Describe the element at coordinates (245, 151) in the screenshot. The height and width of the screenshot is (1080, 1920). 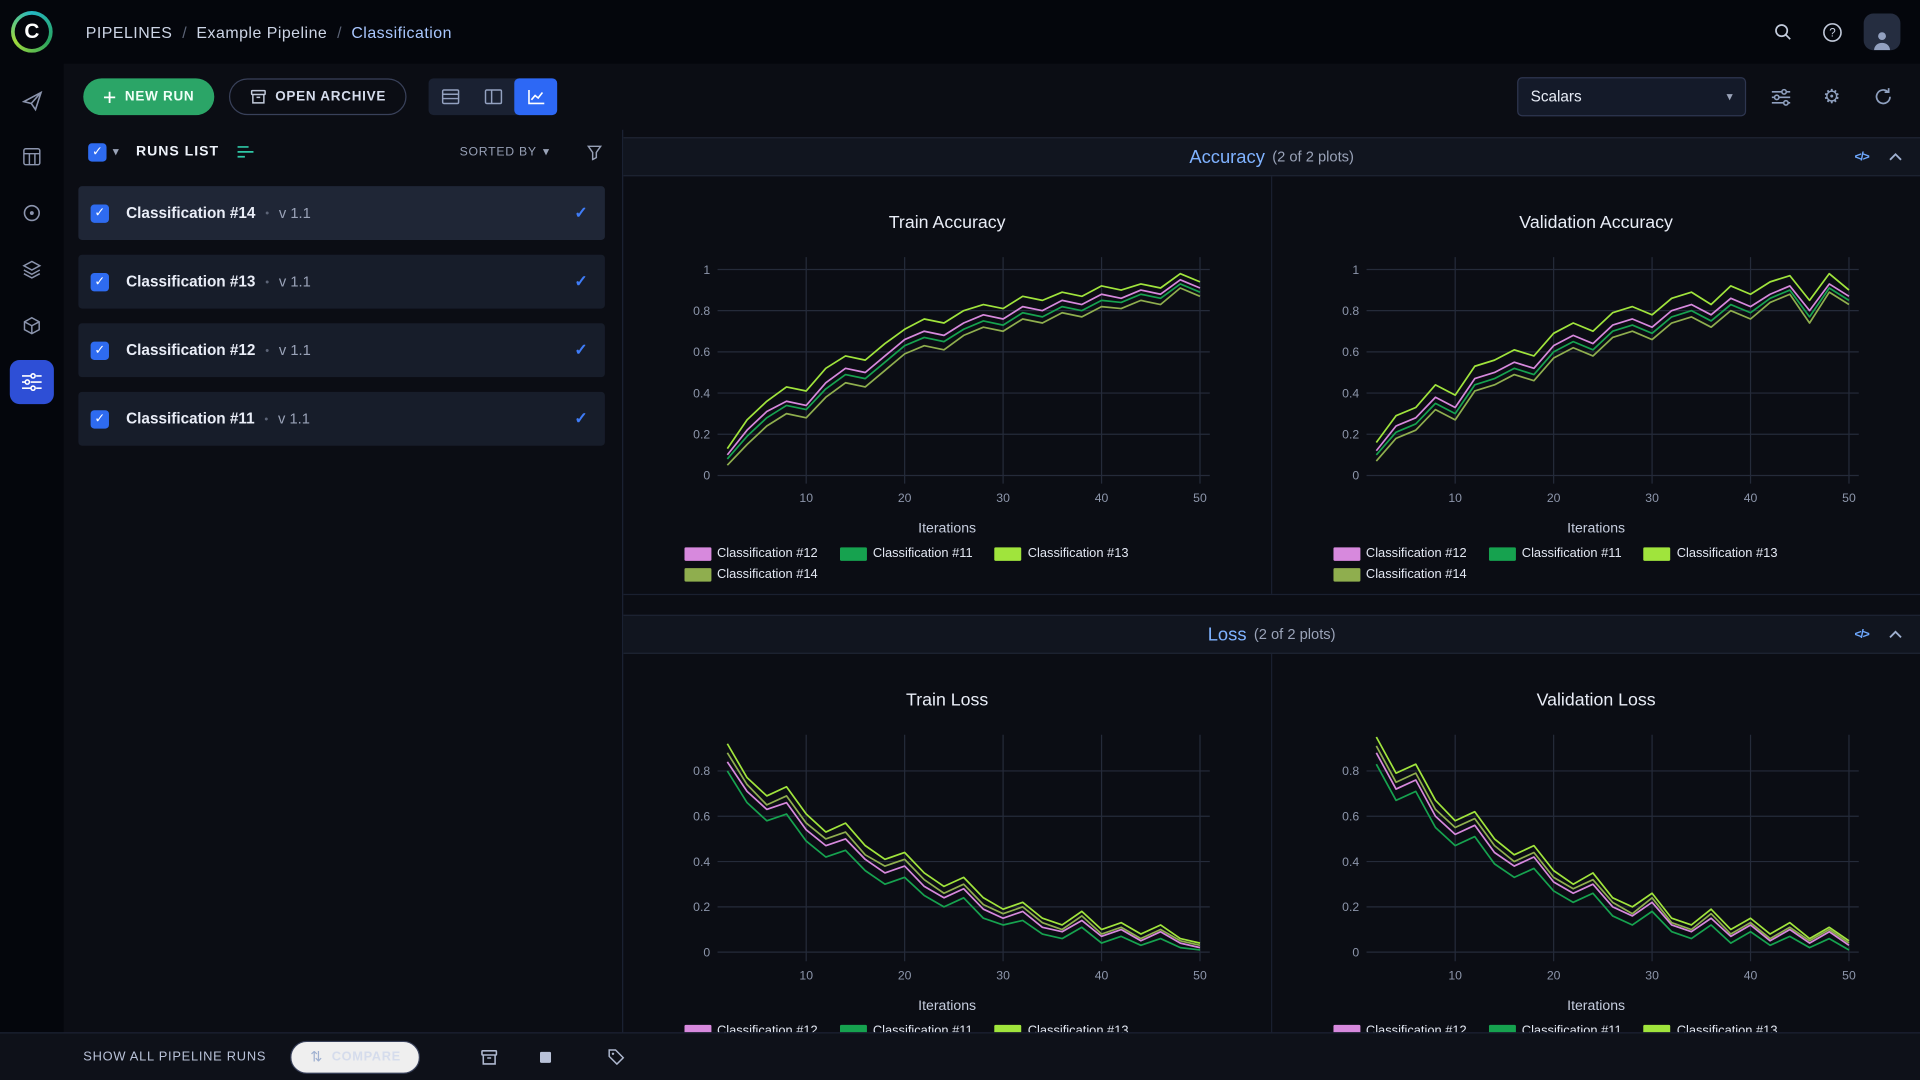
I see `custom-view-icon` at that location.